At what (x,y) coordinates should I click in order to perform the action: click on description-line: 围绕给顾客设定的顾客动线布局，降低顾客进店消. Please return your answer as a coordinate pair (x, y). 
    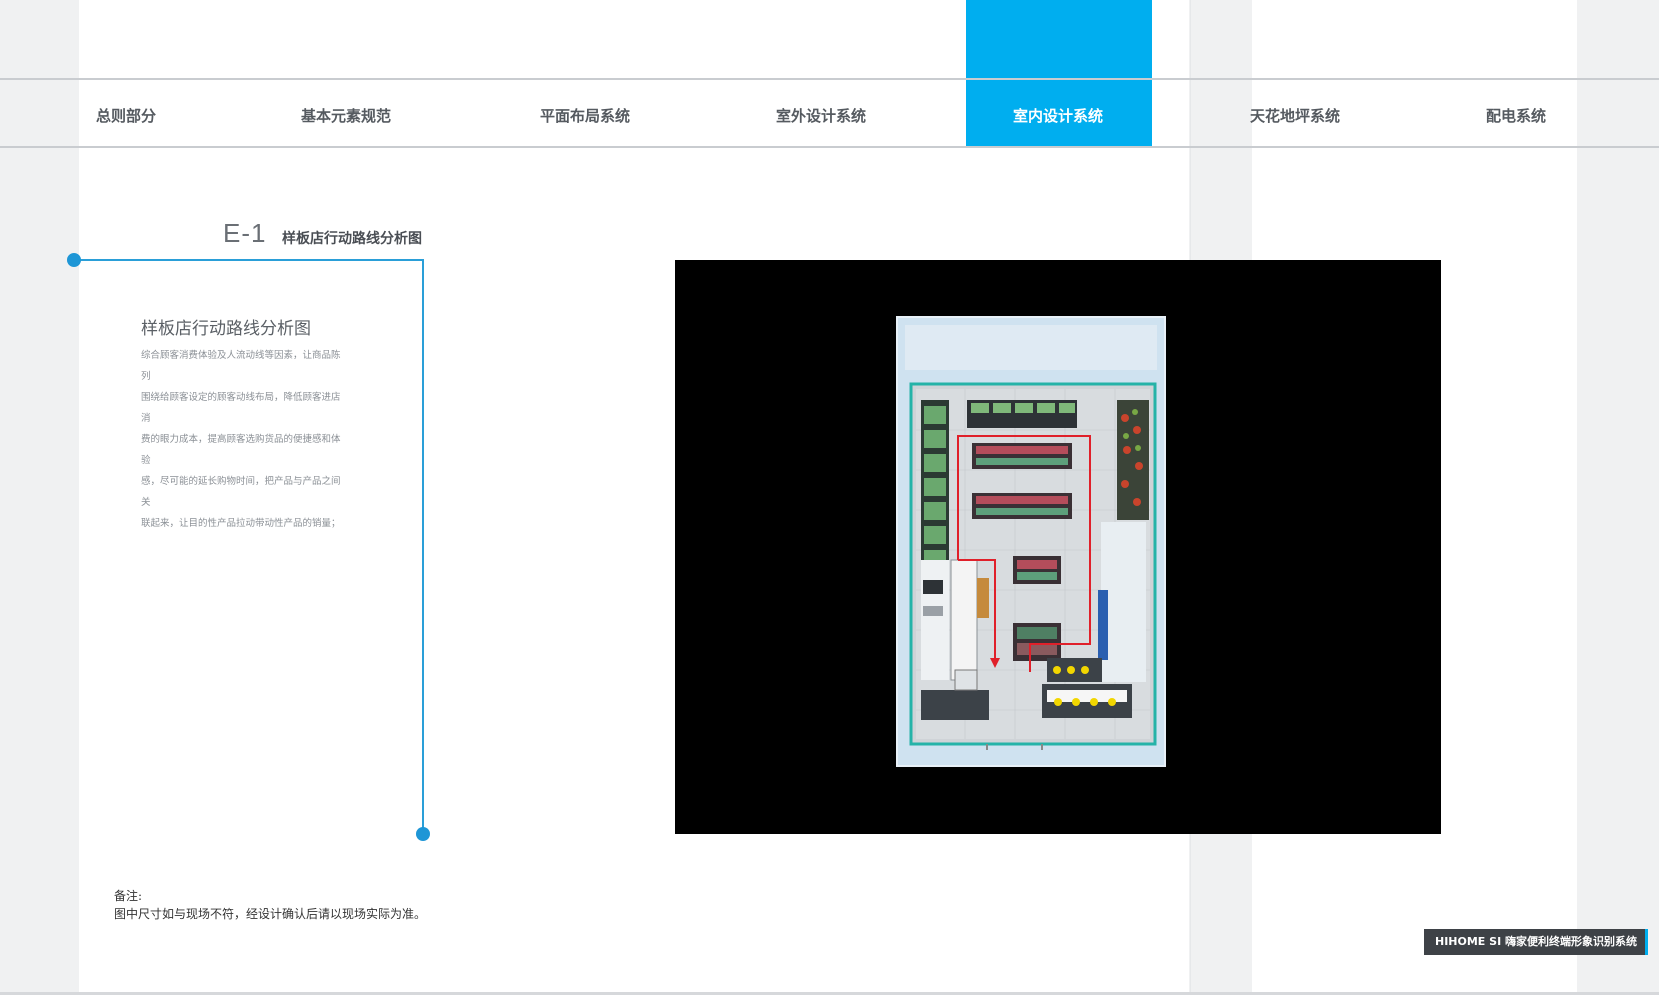
    Looking at the image, I should click on (241, 408).